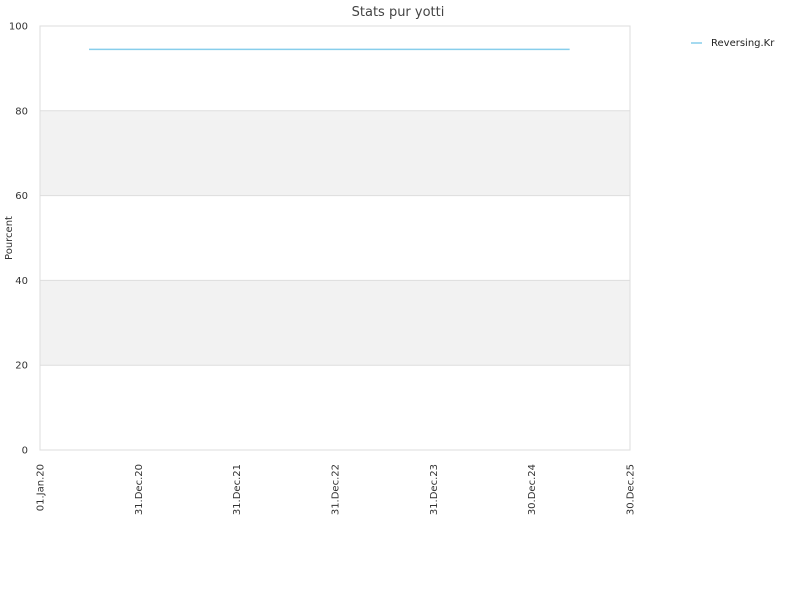  What do you see at coordinates (398, 12) in the screenshot?
I see `chart-title: Stats pur yotti` at bounding box center [398, 12].